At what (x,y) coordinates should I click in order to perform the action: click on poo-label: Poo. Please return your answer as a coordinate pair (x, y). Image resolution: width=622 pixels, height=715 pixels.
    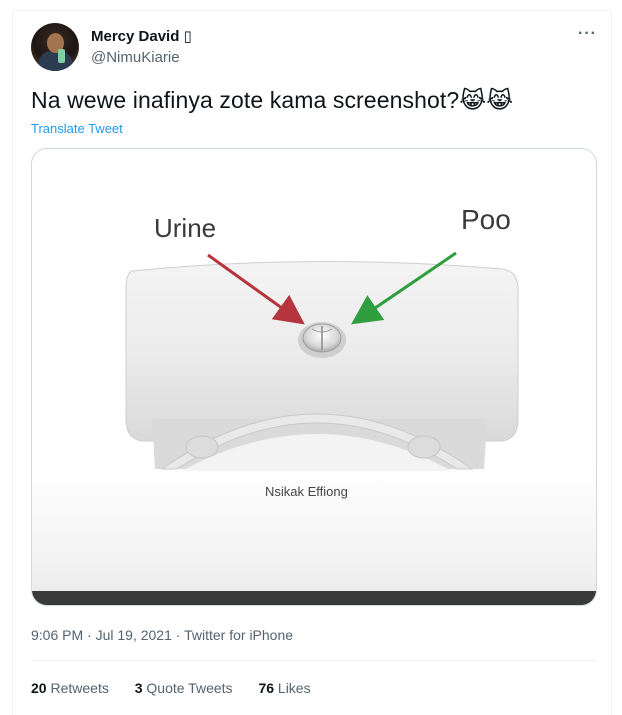
    Looking at the image, I should click on (486, 219).